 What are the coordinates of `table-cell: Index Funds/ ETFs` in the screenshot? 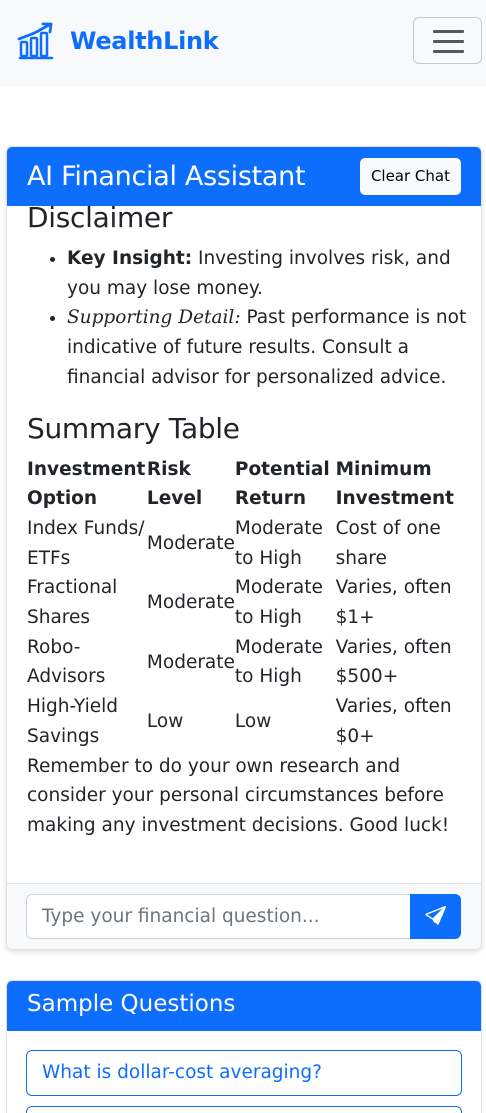 It's located at (86, 543).